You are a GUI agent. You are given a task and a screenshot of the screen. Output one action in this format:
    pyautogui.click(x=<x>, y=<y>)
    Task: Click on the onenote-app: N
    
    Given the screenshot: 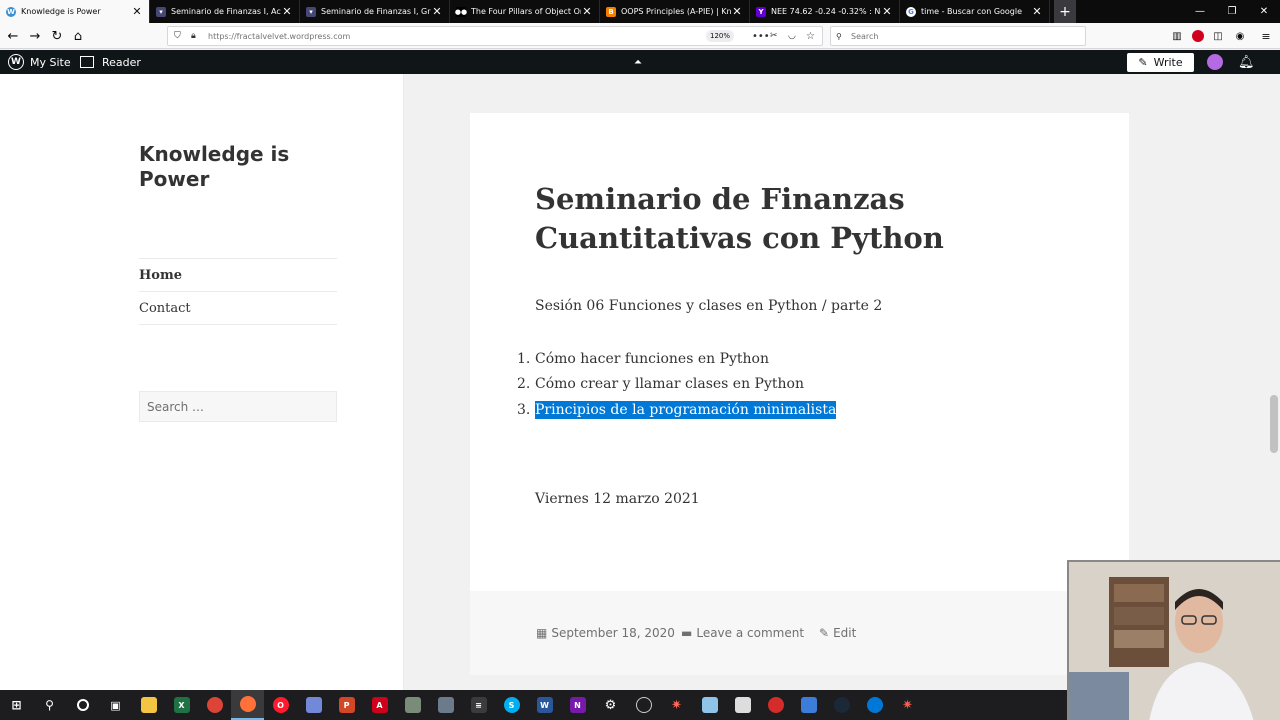 What is the action you would take?
    pyautogui.click(x=577, y=705)
    